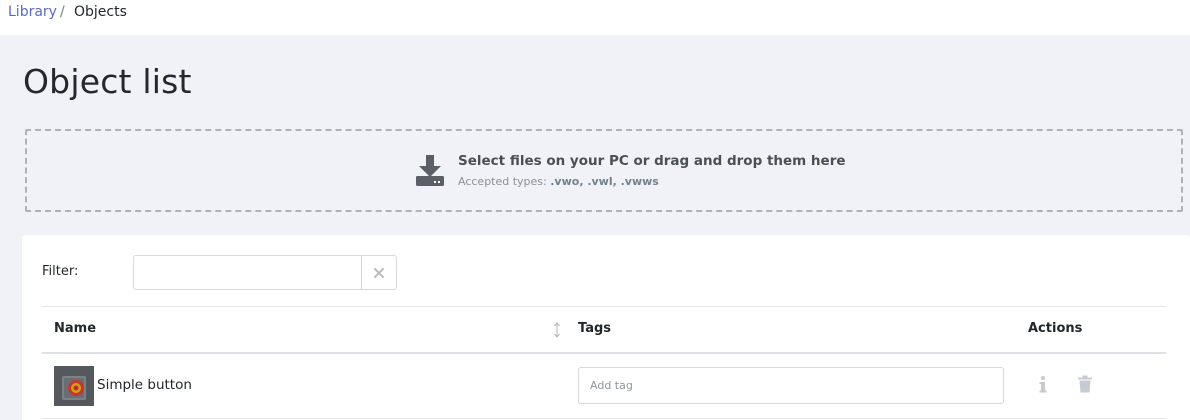 The height and width of the screenshot is (420, 1190). Describe the element at coordinates (107, 81) in the screenshot. I see `page-title: Object list` at that location.